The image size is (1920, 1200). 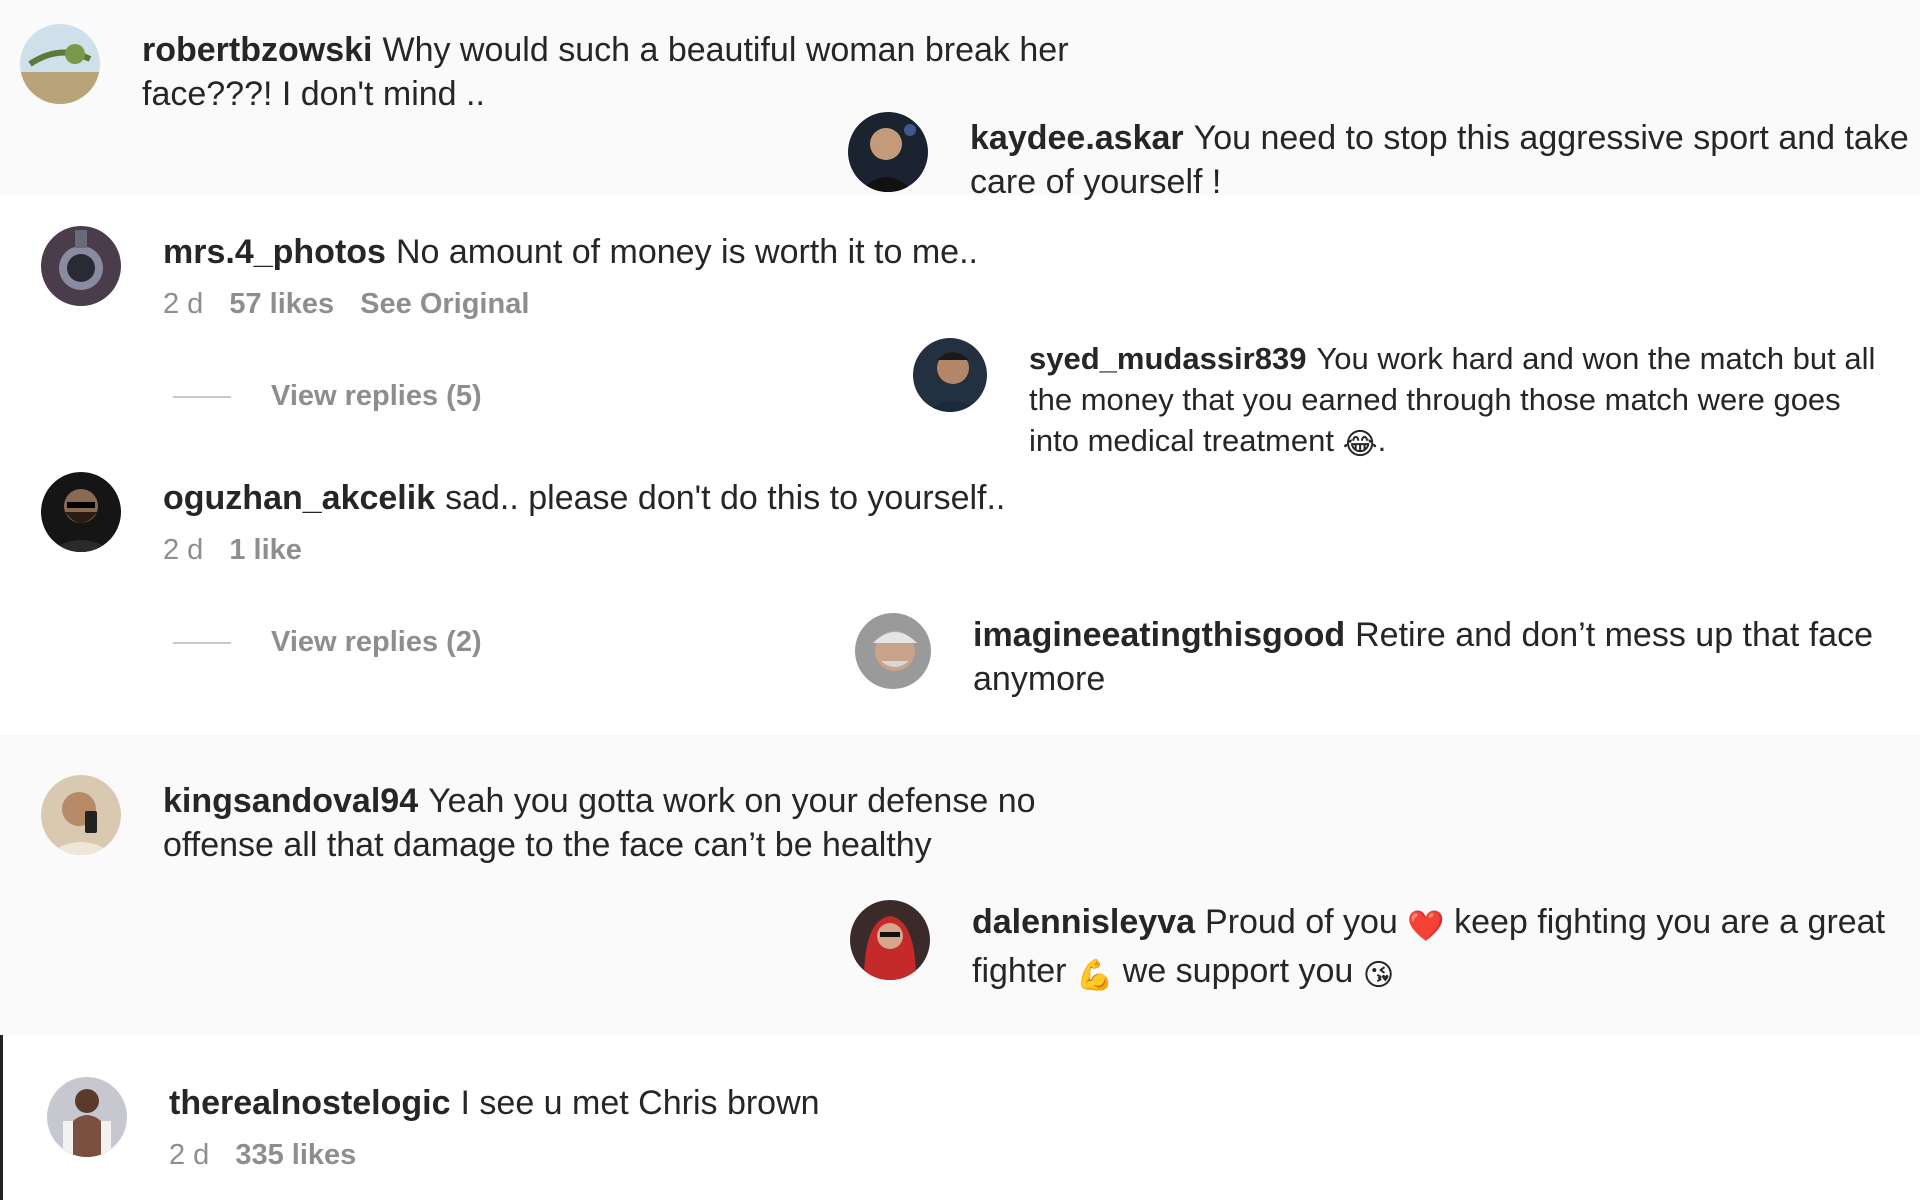 I want to click on comment-text: No amount of money is worth it to me.., so click(x=686, y=252).